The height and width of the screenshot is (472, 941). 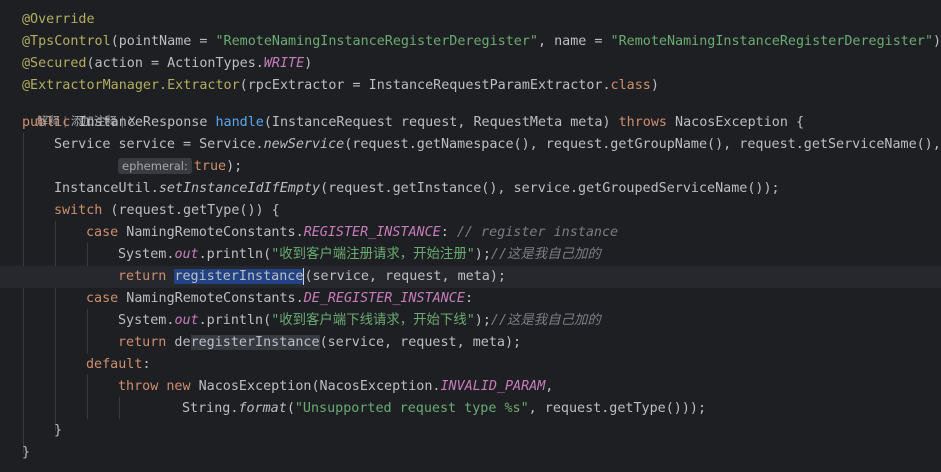 I want to click on annotation-secured: @Secured, so click(x=54, y=63).